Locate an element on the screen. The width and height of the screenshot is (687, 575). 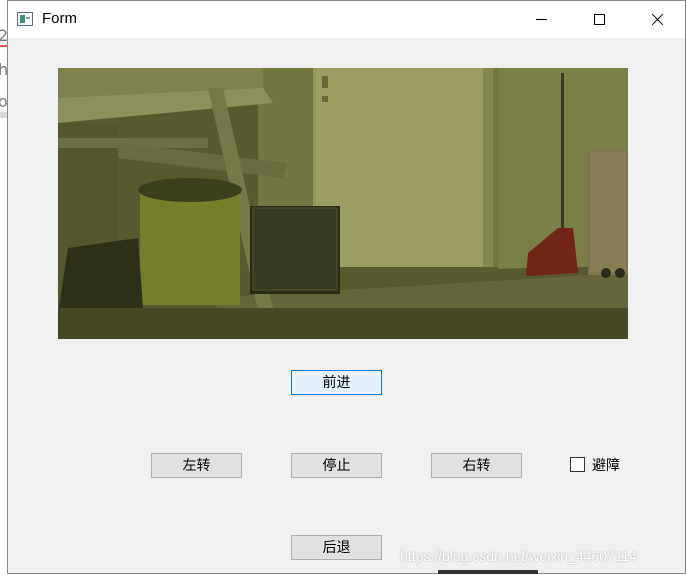
forward-button: 前进 is located at coordinates (336, 382).